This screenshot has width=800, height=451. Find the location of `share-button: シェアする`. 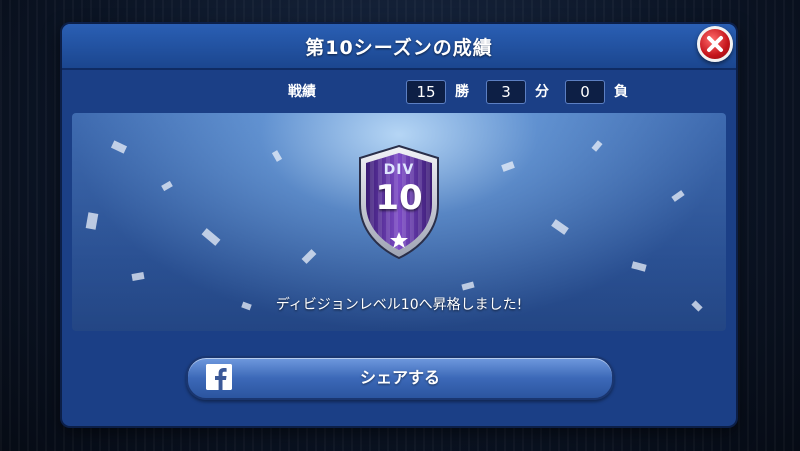

share-button: シェアする is located at coordinates (400, 378).